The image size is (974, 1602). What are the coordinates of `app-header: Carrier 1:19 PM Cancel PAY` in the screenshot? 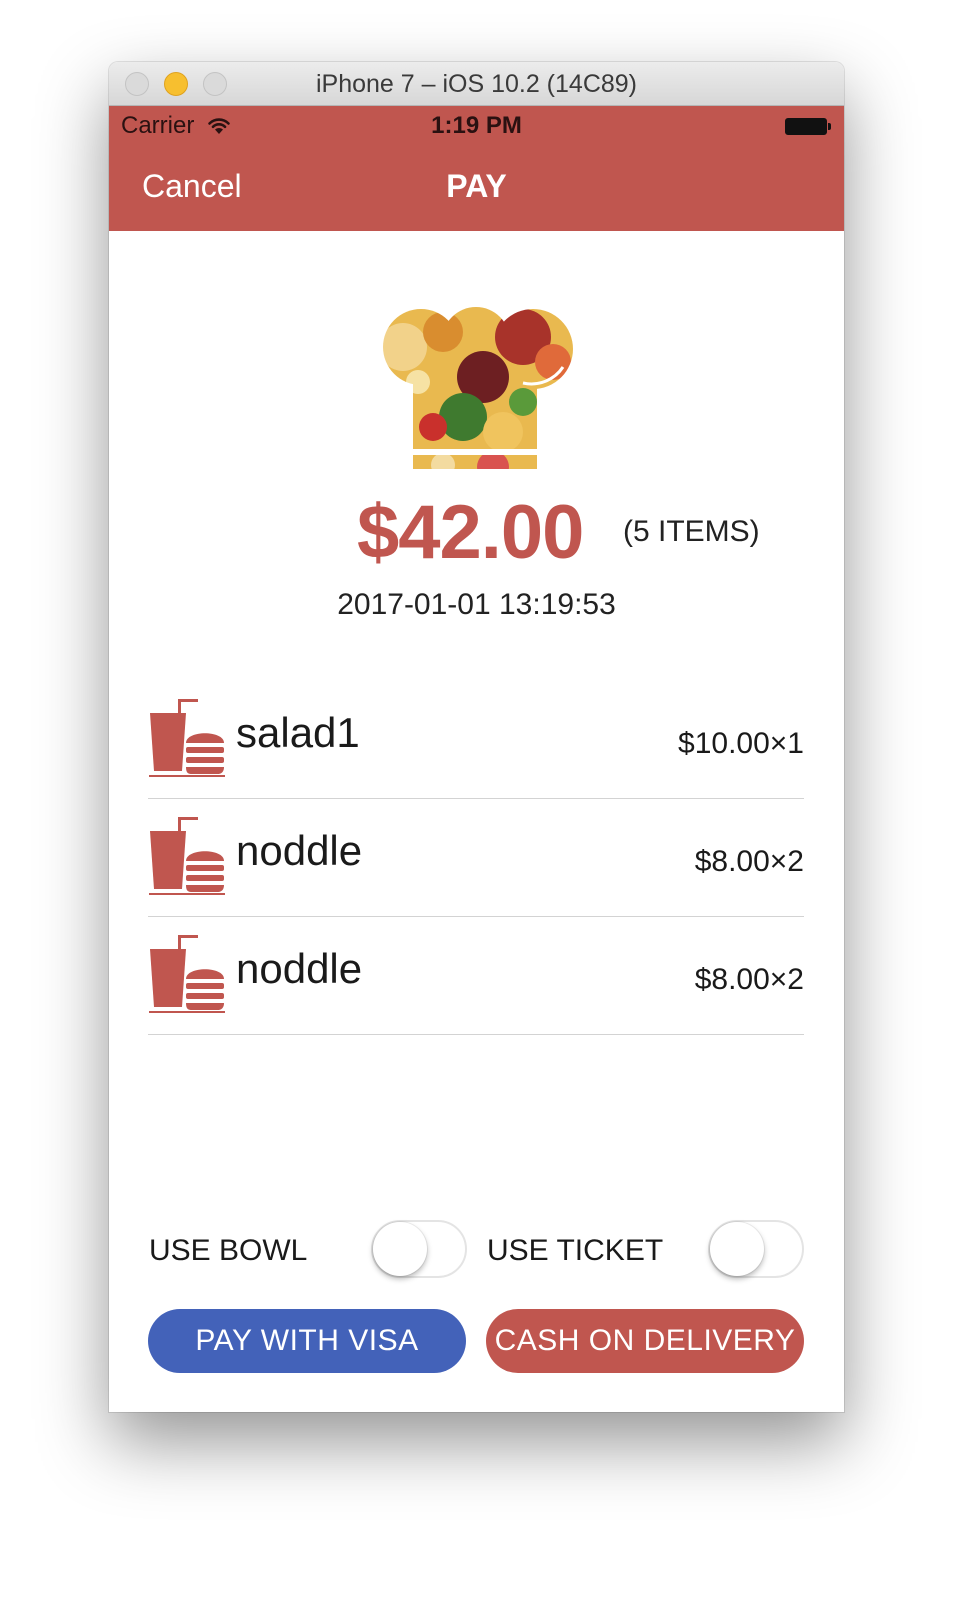 It's located at (476, 168).